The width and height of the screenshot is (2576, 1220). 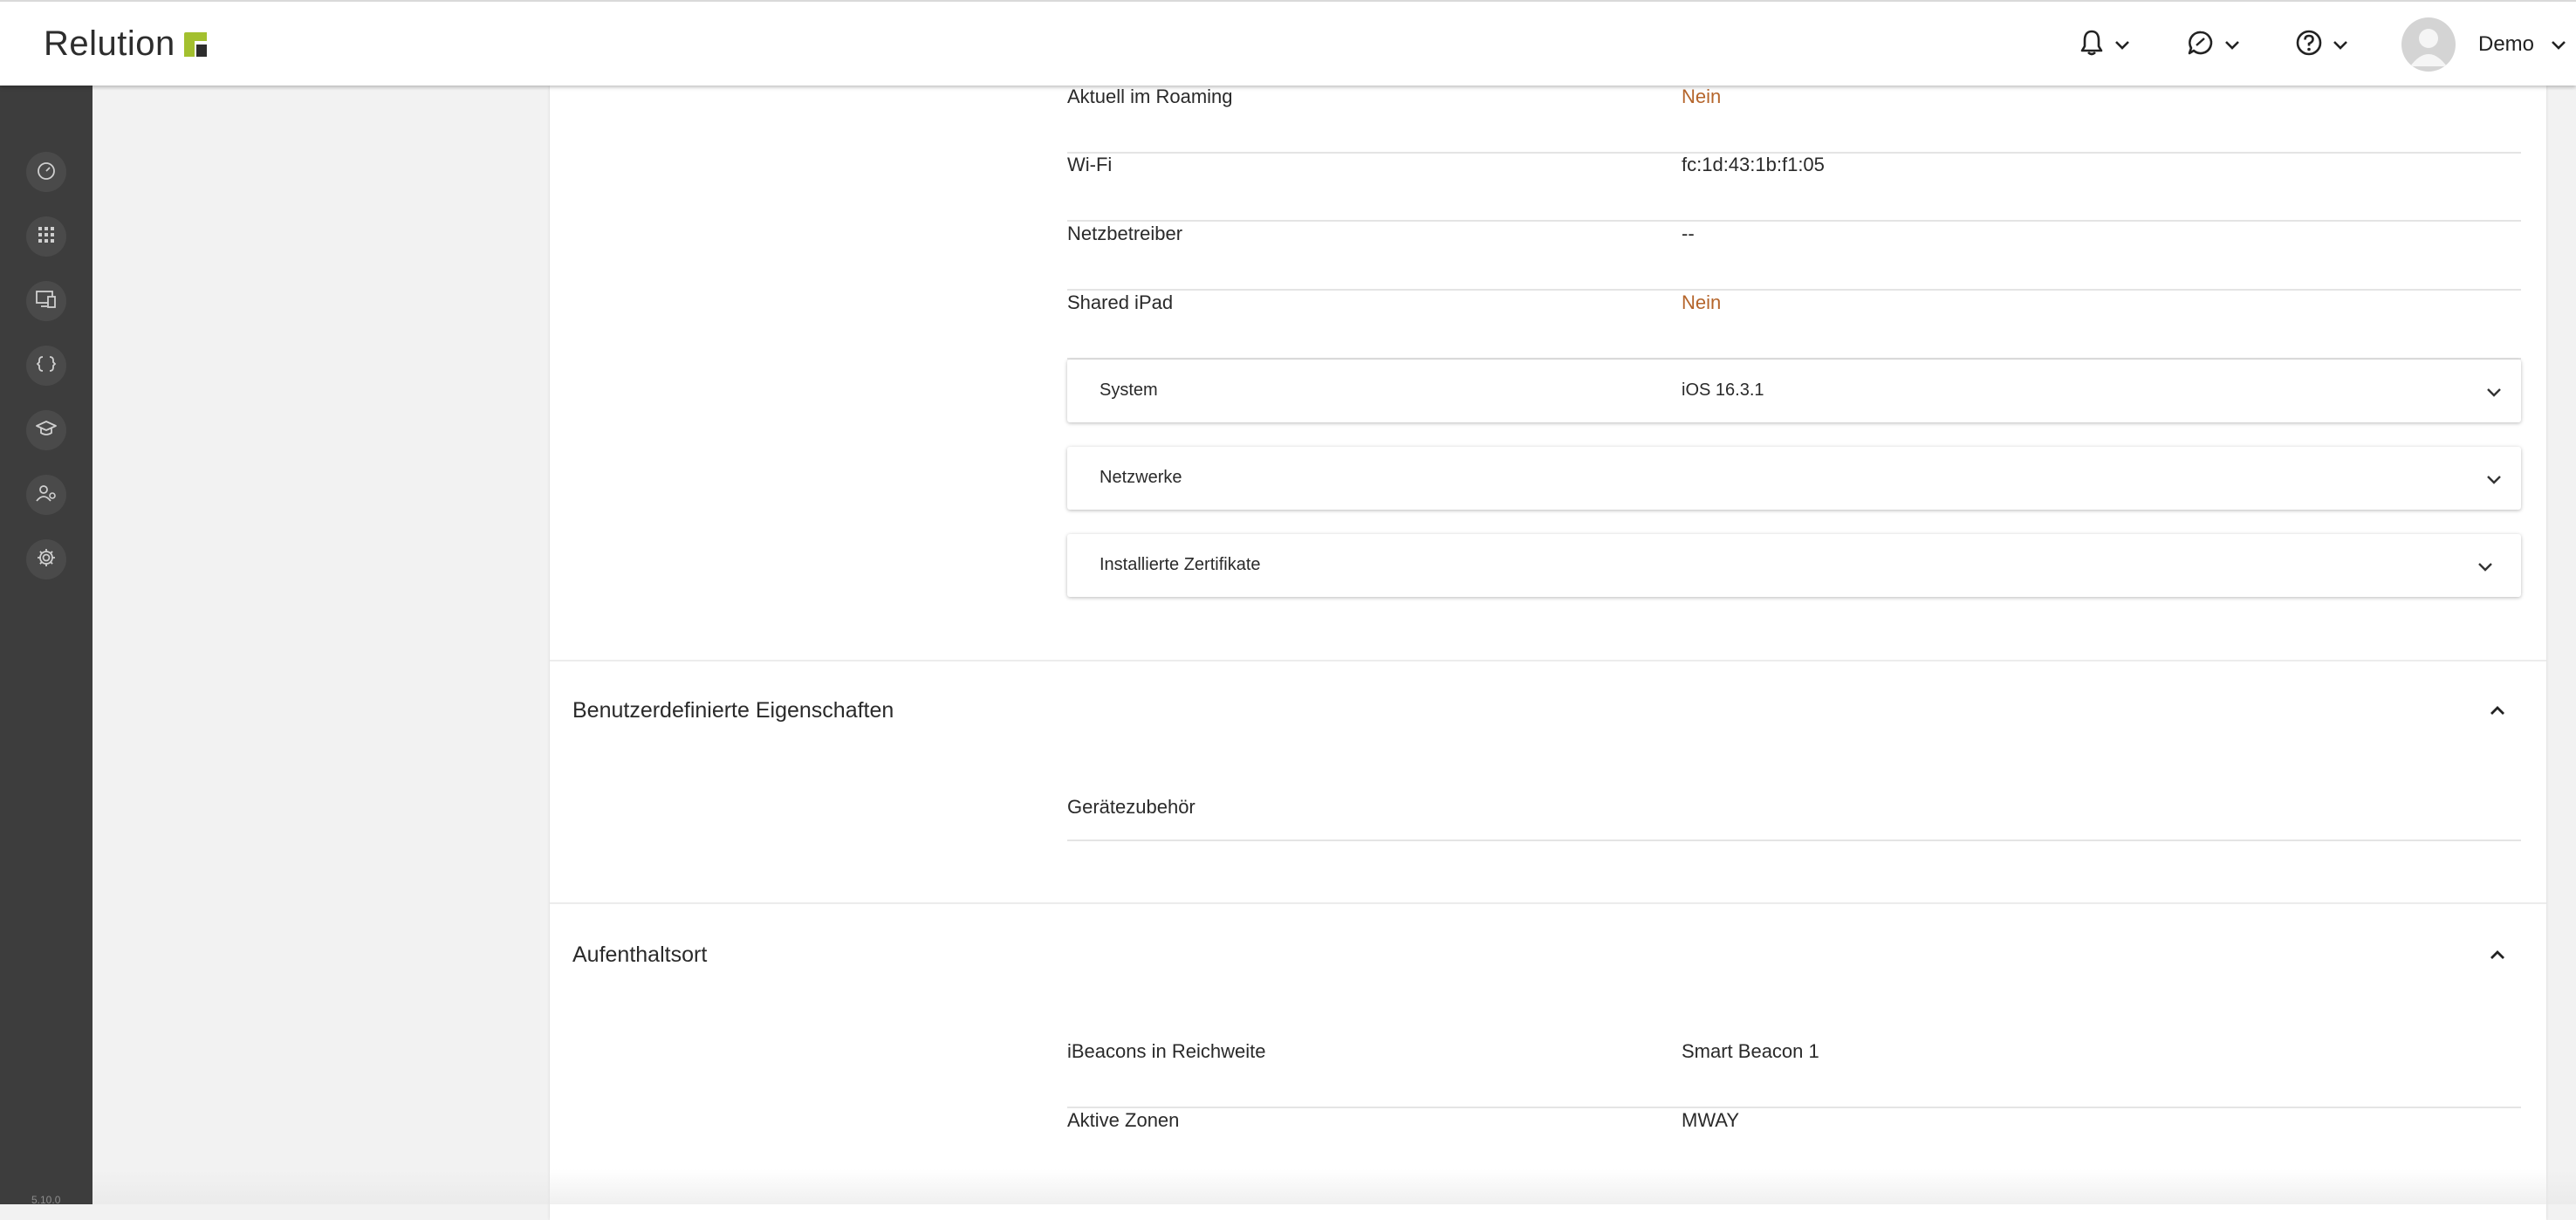 What do you see at coordinates (1794, 391) in the screenshot?
I see `panel-system: System iOS 16.3.1` at bounding box center [1794, 391].